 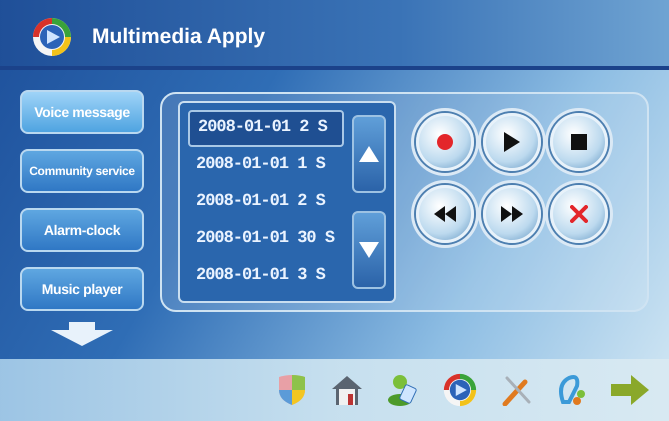 I want to click on record-icon, so click(x=445, y=142).